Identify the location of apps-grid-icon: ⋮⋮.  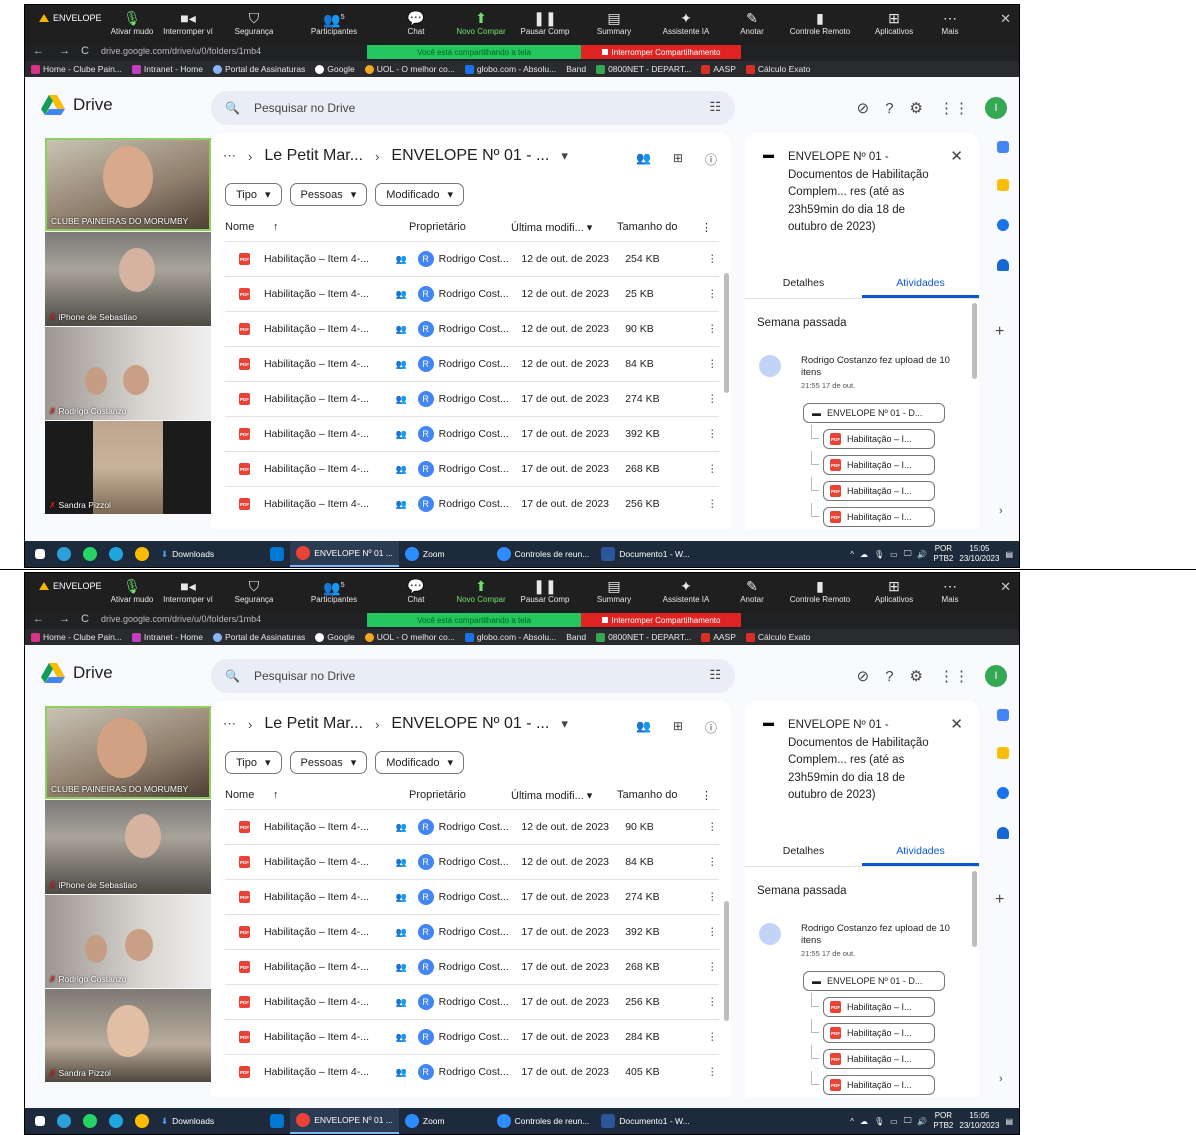
(954, 676).